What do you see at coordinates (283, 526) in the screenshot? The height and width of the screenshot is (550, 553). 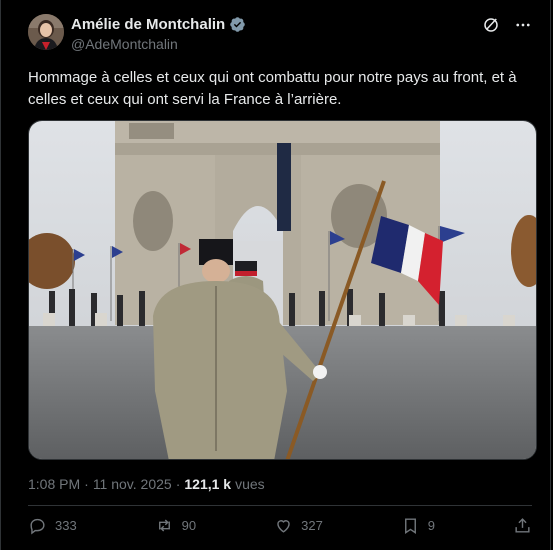 I see `like-icon` at bounding box center [283, 526].